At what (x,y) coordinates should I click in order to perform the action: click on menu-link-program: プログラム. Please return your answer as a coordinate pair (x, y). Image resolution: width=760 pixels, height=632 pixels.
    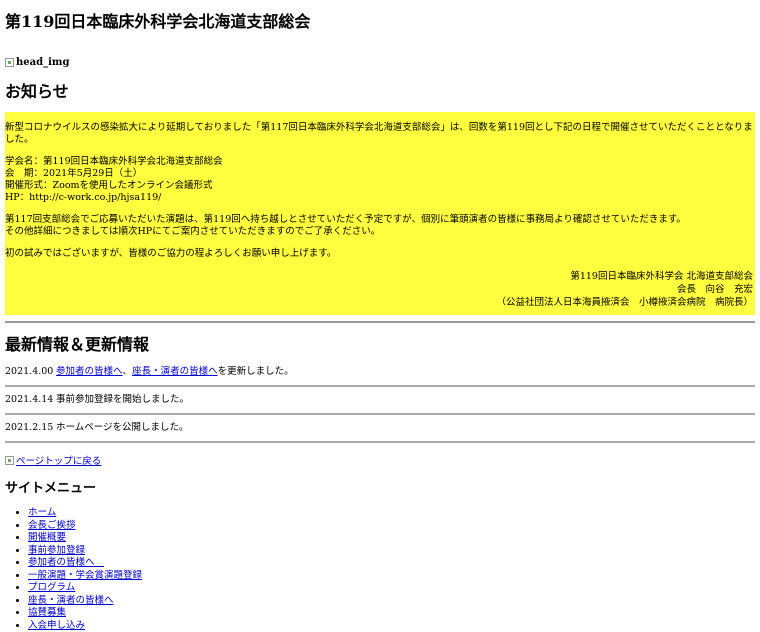
    Looking at the image, I should click on (51, 587).